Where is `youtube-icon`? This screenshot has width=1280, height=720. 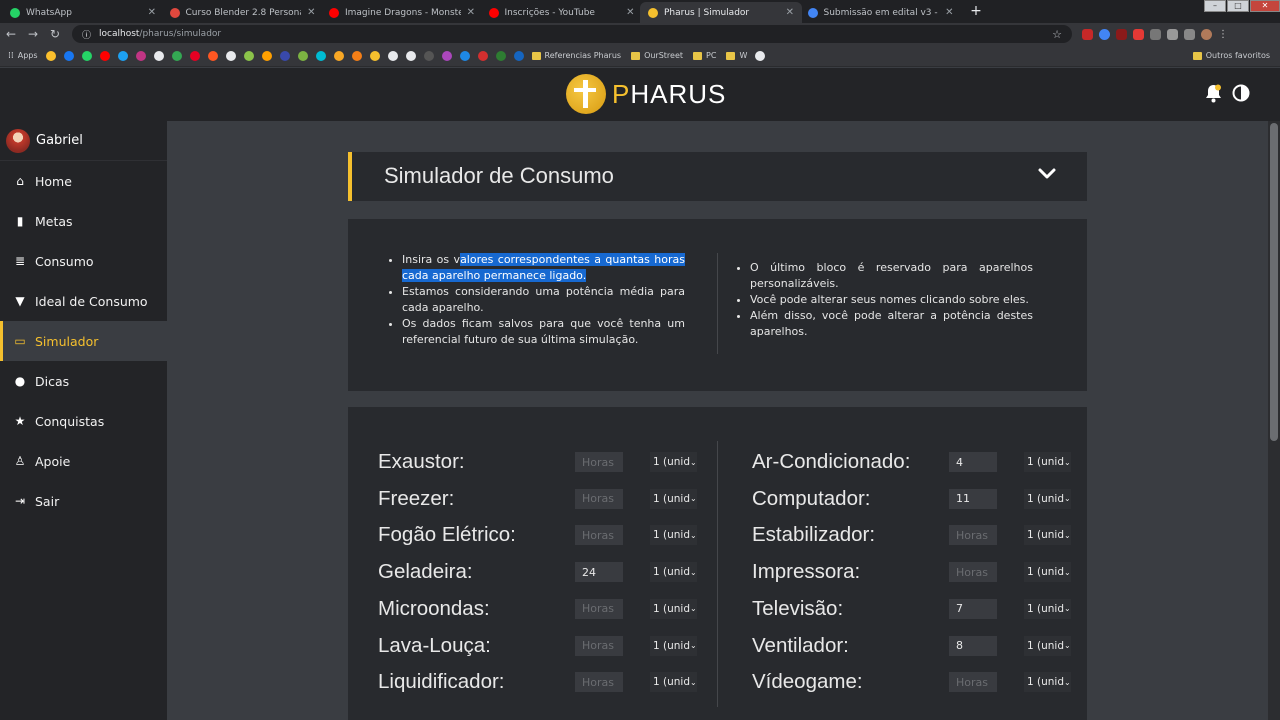 youtube-icon is located at coordinates (104, 55).